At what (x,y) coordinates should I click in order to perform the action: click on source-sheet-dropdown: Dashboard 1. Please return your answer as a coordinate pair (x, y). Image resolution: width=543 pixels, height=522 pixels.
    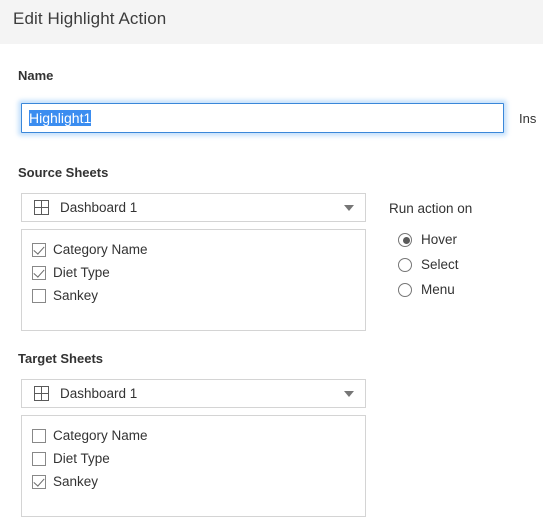
    Looking at the image, I should click on (193, 207).